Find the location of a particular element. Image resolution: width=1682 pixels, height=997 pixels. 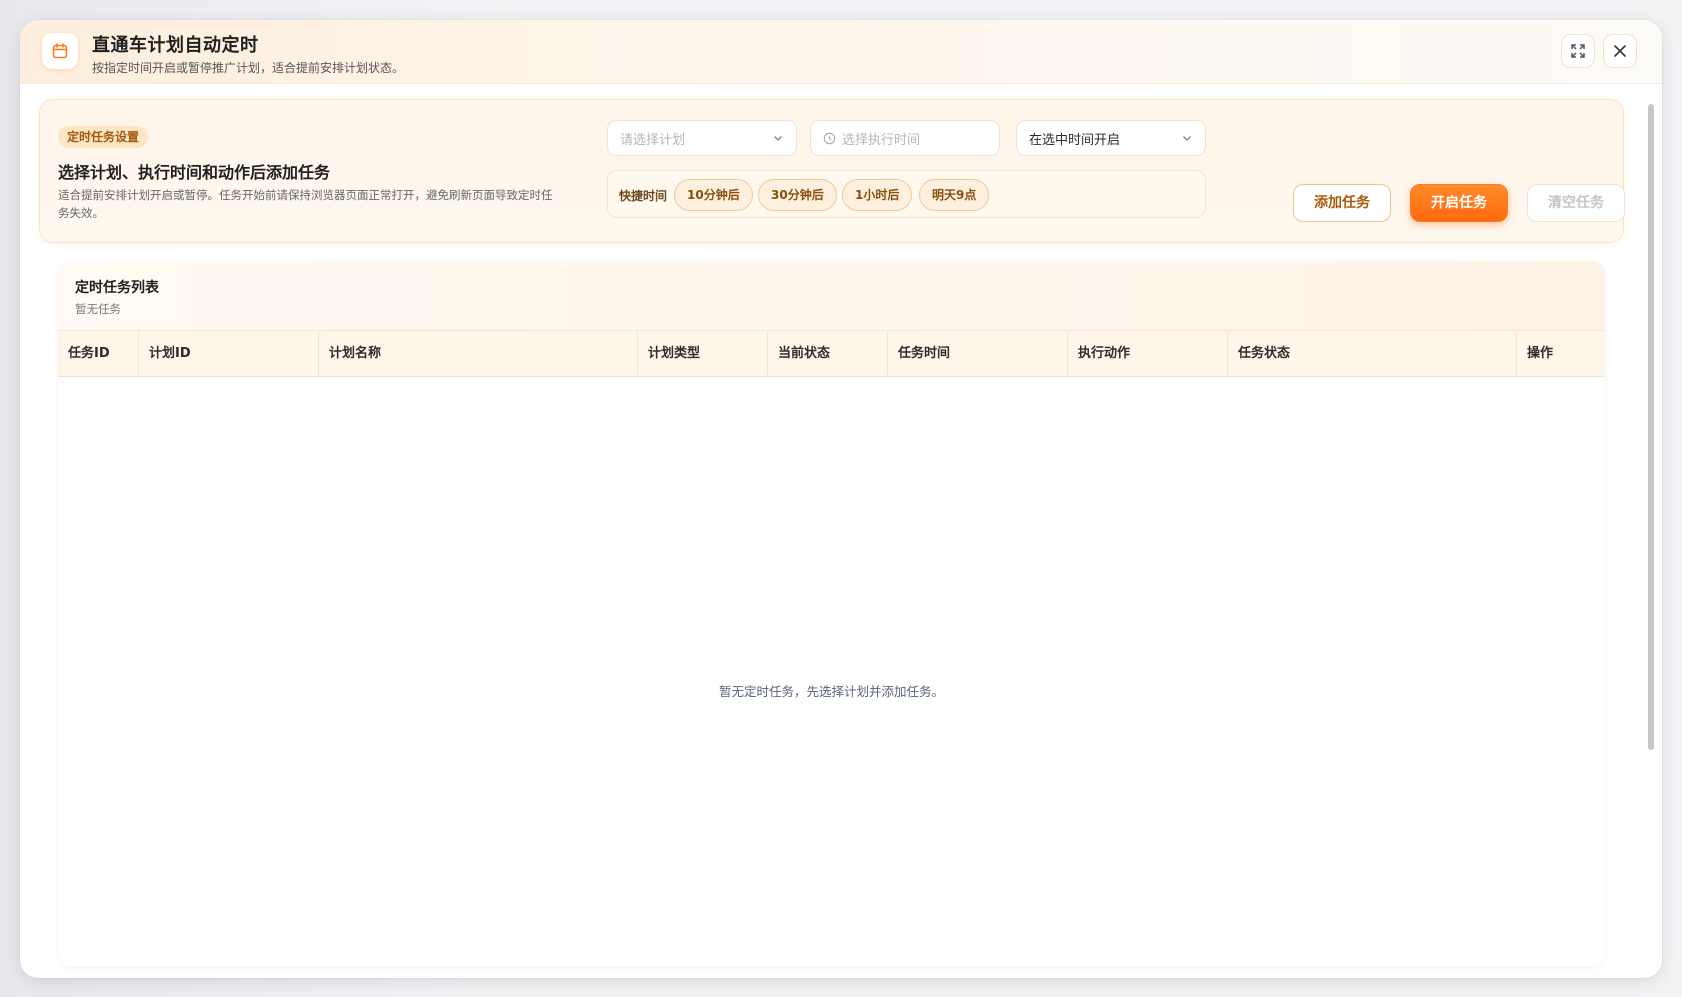

settings-badge: 定时任务设置 is located at coordinates (103, 137).